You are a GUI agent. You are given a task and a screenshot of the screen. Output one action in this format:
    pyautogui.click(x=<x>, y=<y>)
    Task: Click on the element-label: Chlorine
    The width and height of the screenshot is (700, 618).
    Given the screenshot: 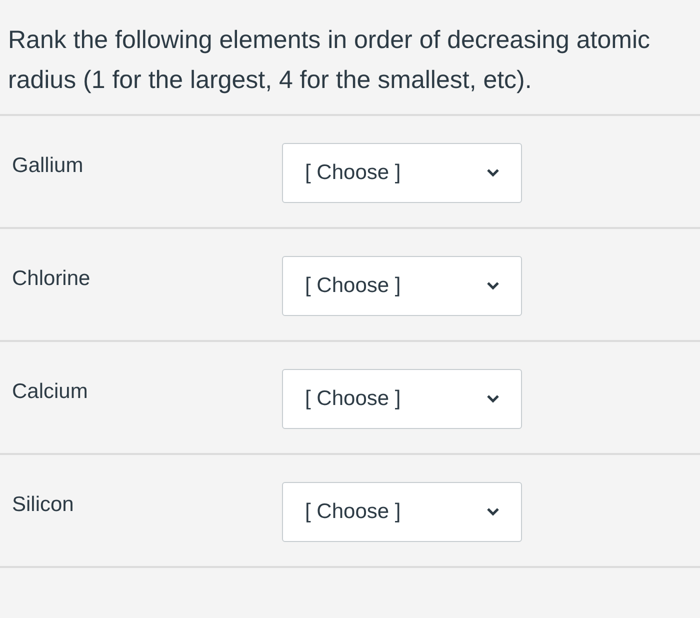 What is the action you would take?
    pyautogui.click(x=52, y=279)
    